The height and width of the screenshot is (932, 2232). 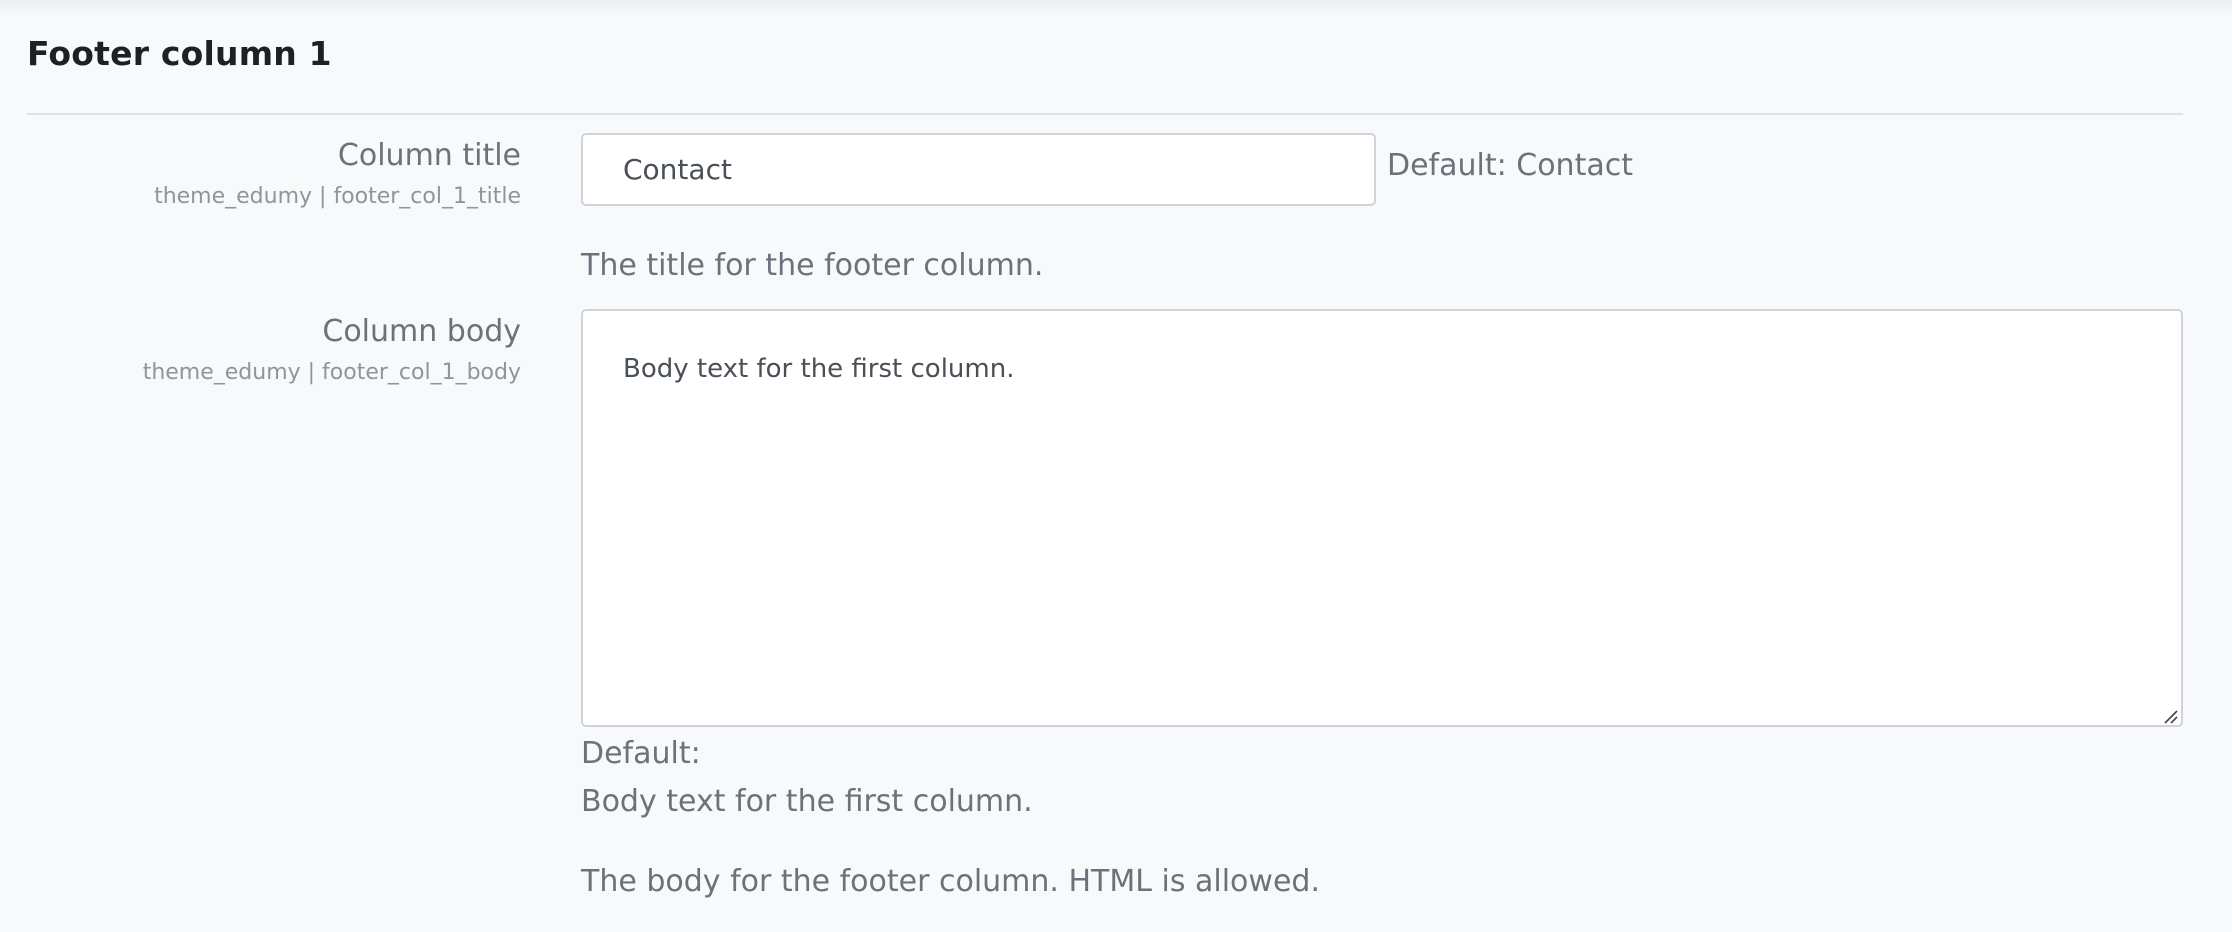 What do you see at coordinates (1116, 8) in the screenshot?
I see `top-shadow` at bounding box center [1116, 8].